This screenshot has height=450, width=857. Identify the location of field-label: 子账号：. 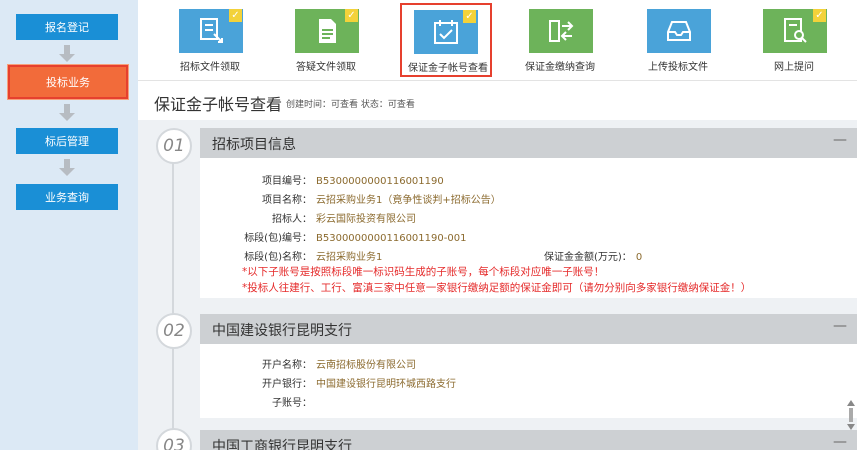
(292, 403).